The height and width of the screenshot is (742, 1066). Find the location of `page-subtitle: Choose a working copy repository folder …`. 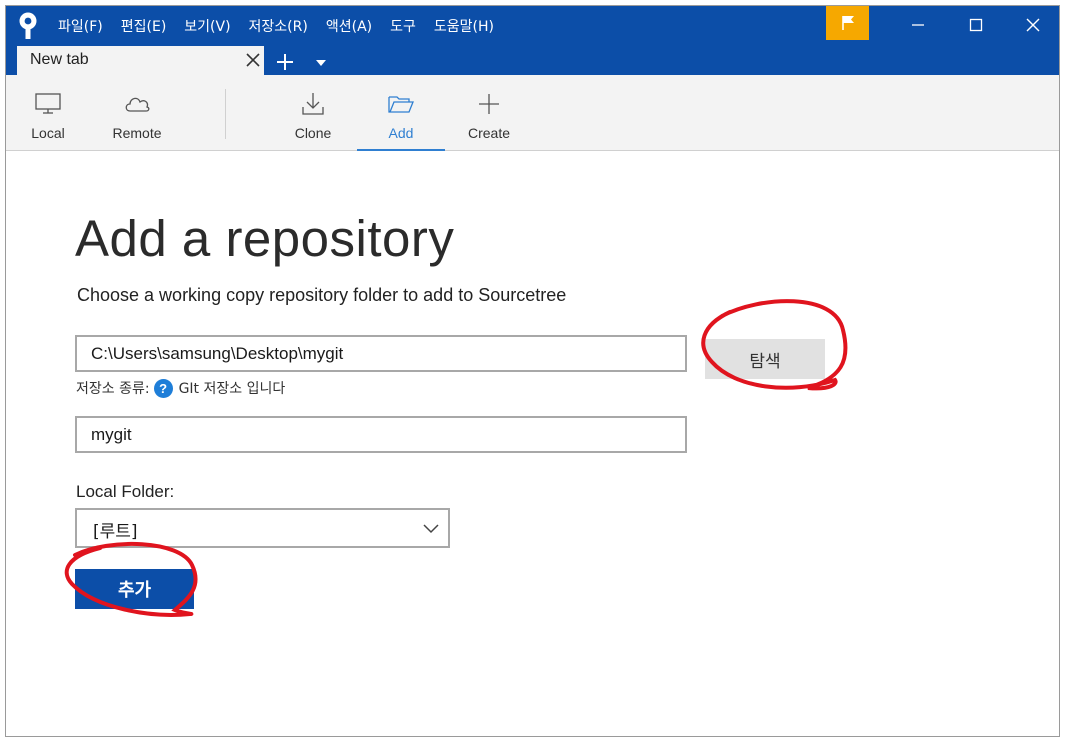

page-subtitle: Choose a working copy repository folder … is located at coordinates (322, 295).